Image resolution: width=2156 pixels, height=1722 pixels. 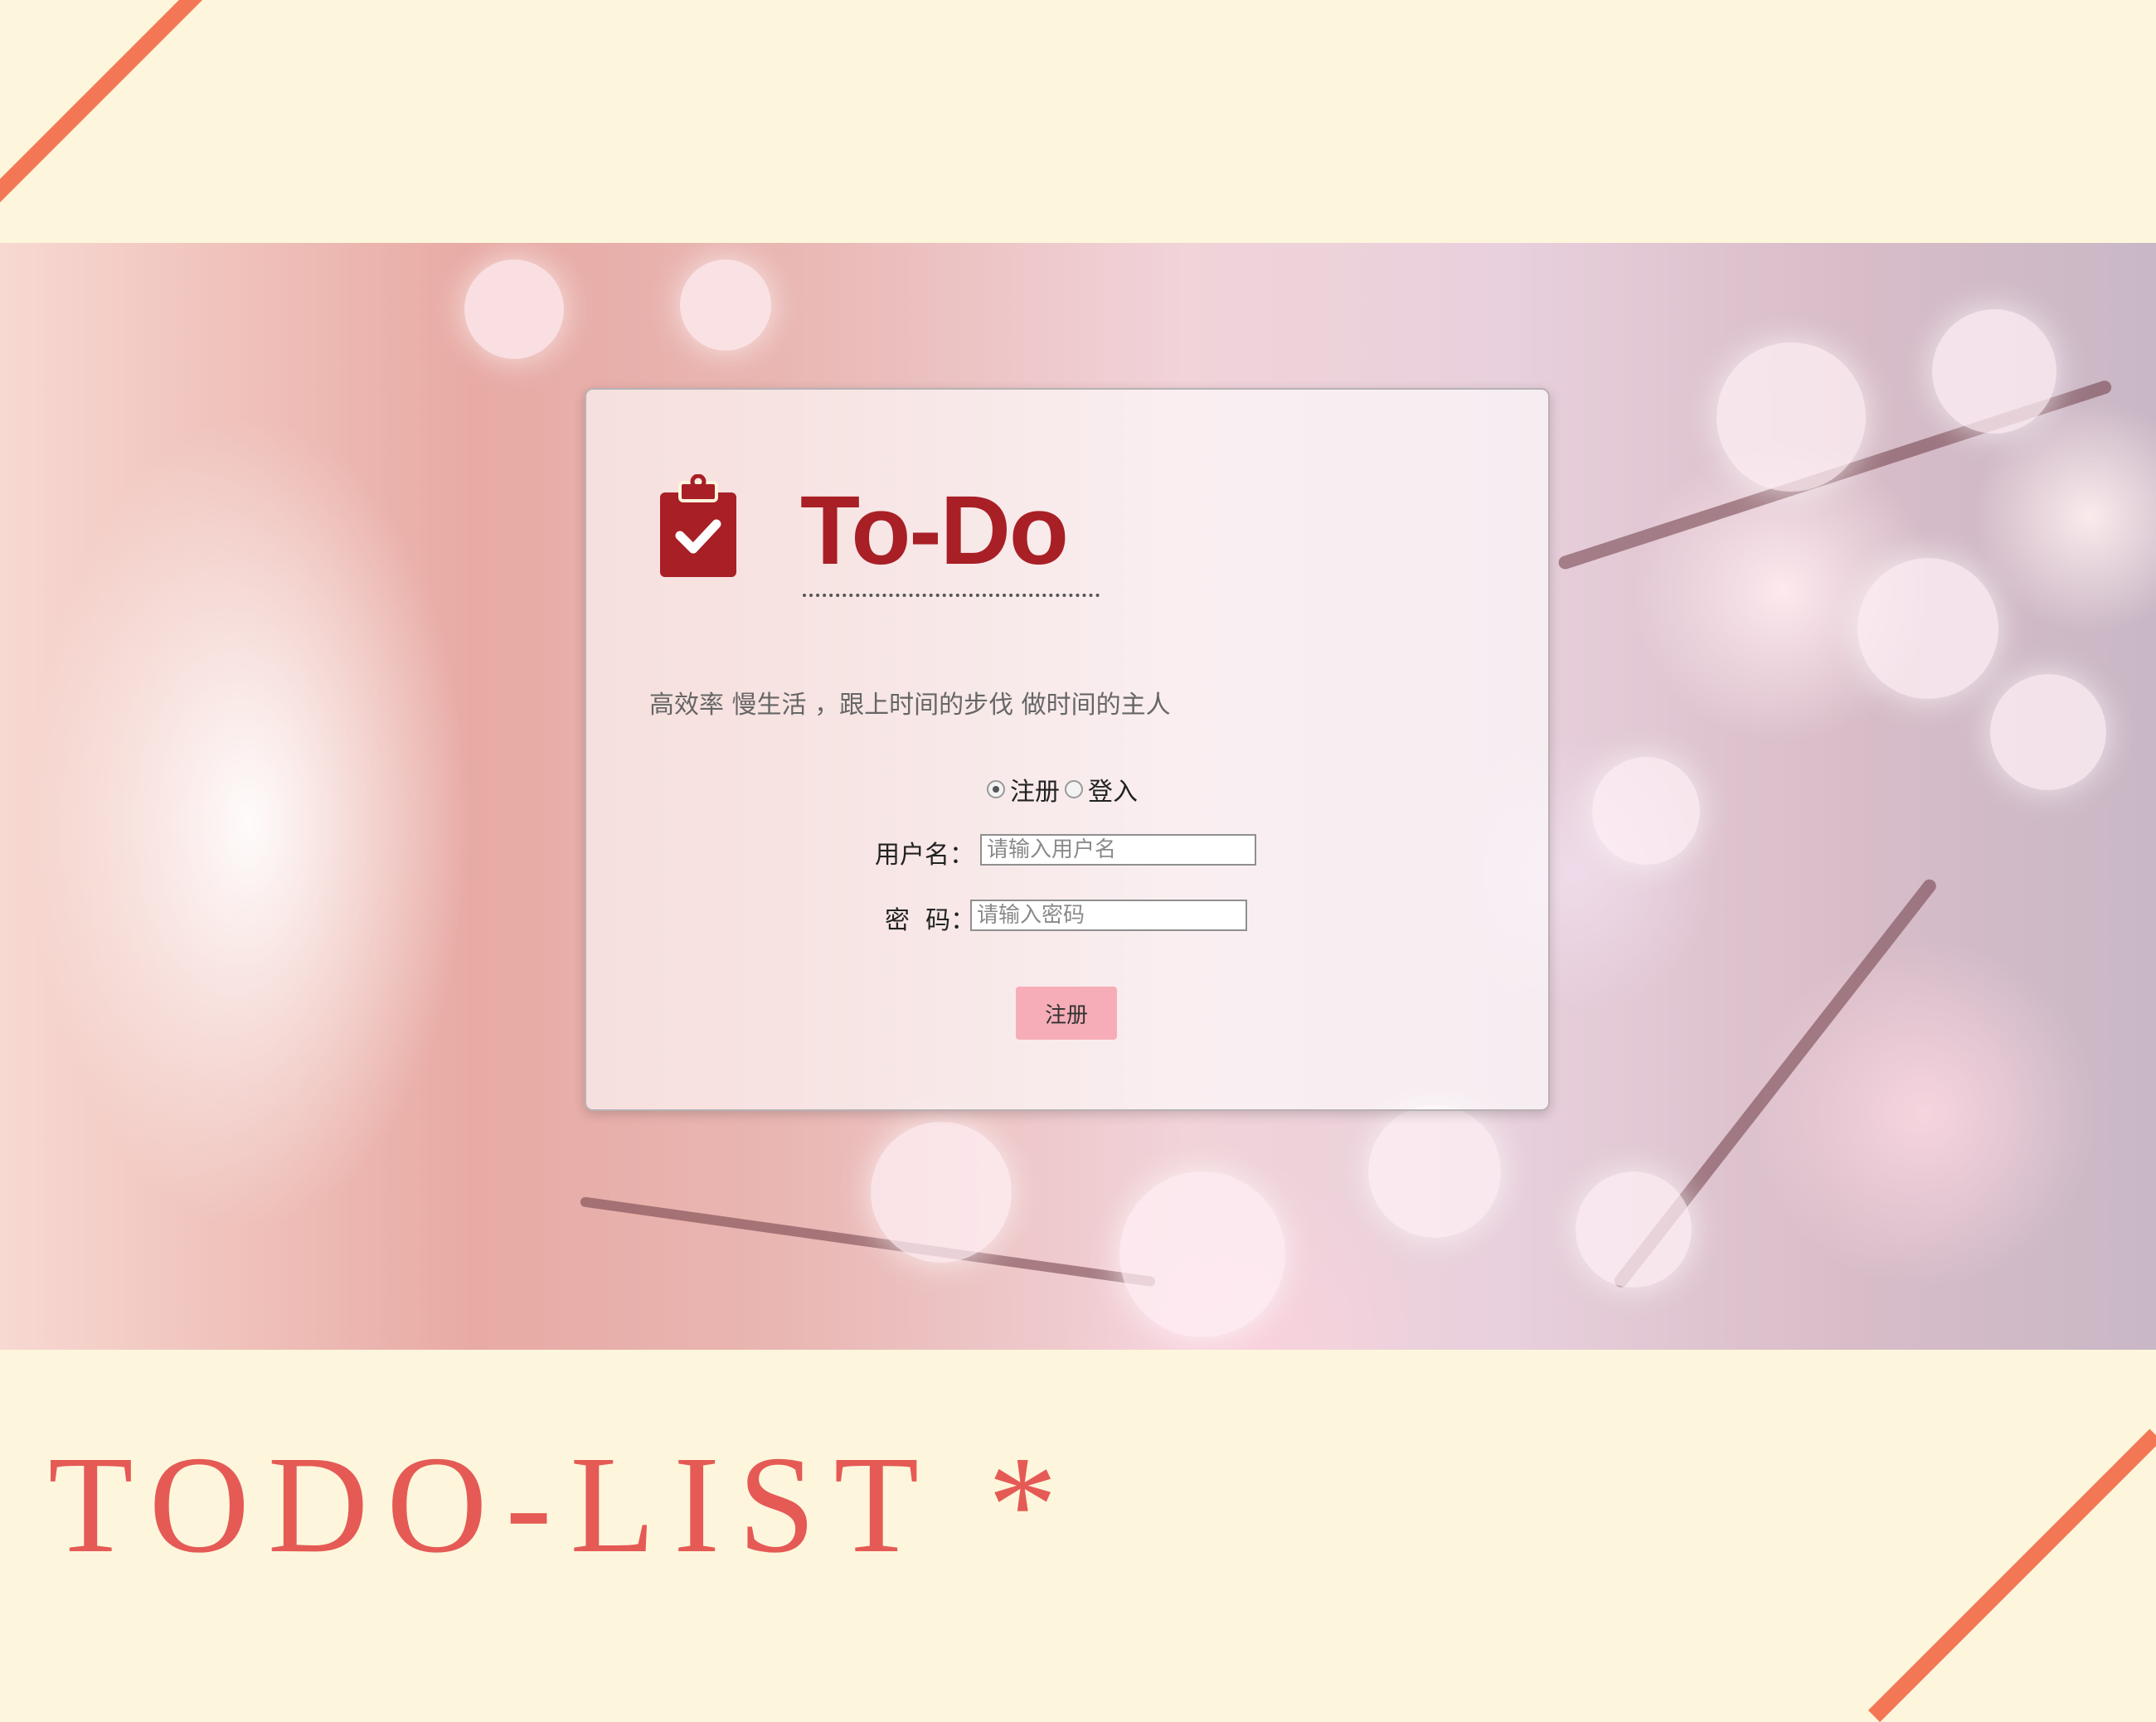 I want to click on decorative-stripe-top-left, so click(x=121, y=115).